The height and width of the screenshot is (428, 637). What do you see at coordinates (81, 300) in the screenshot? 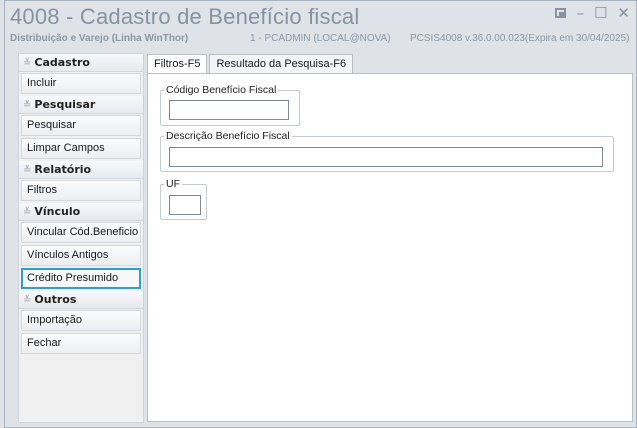
I see `group-outros: ≚ Outros` at bounding box center [81, 300].